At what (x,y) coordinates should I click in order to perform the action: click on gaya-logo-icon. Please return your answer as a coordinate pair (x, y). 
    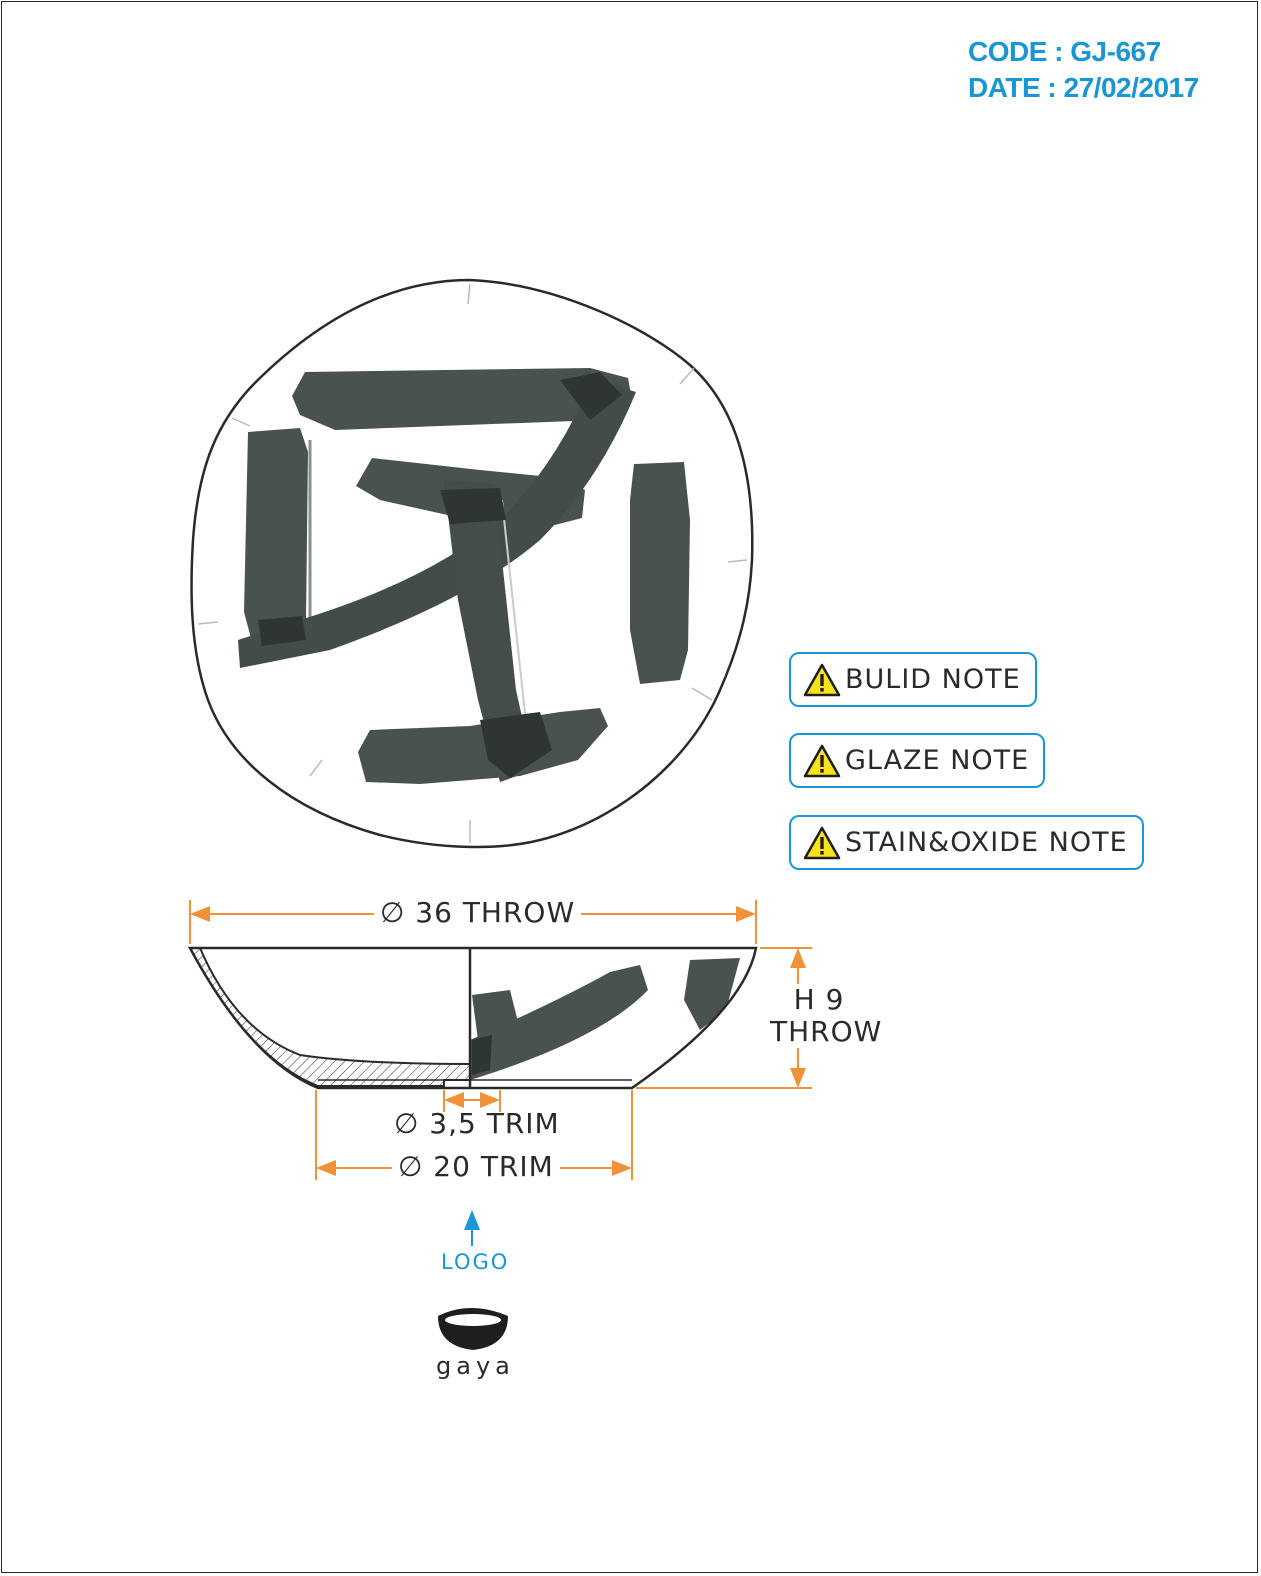
    Looking at the image, I should click on (473, 1329).